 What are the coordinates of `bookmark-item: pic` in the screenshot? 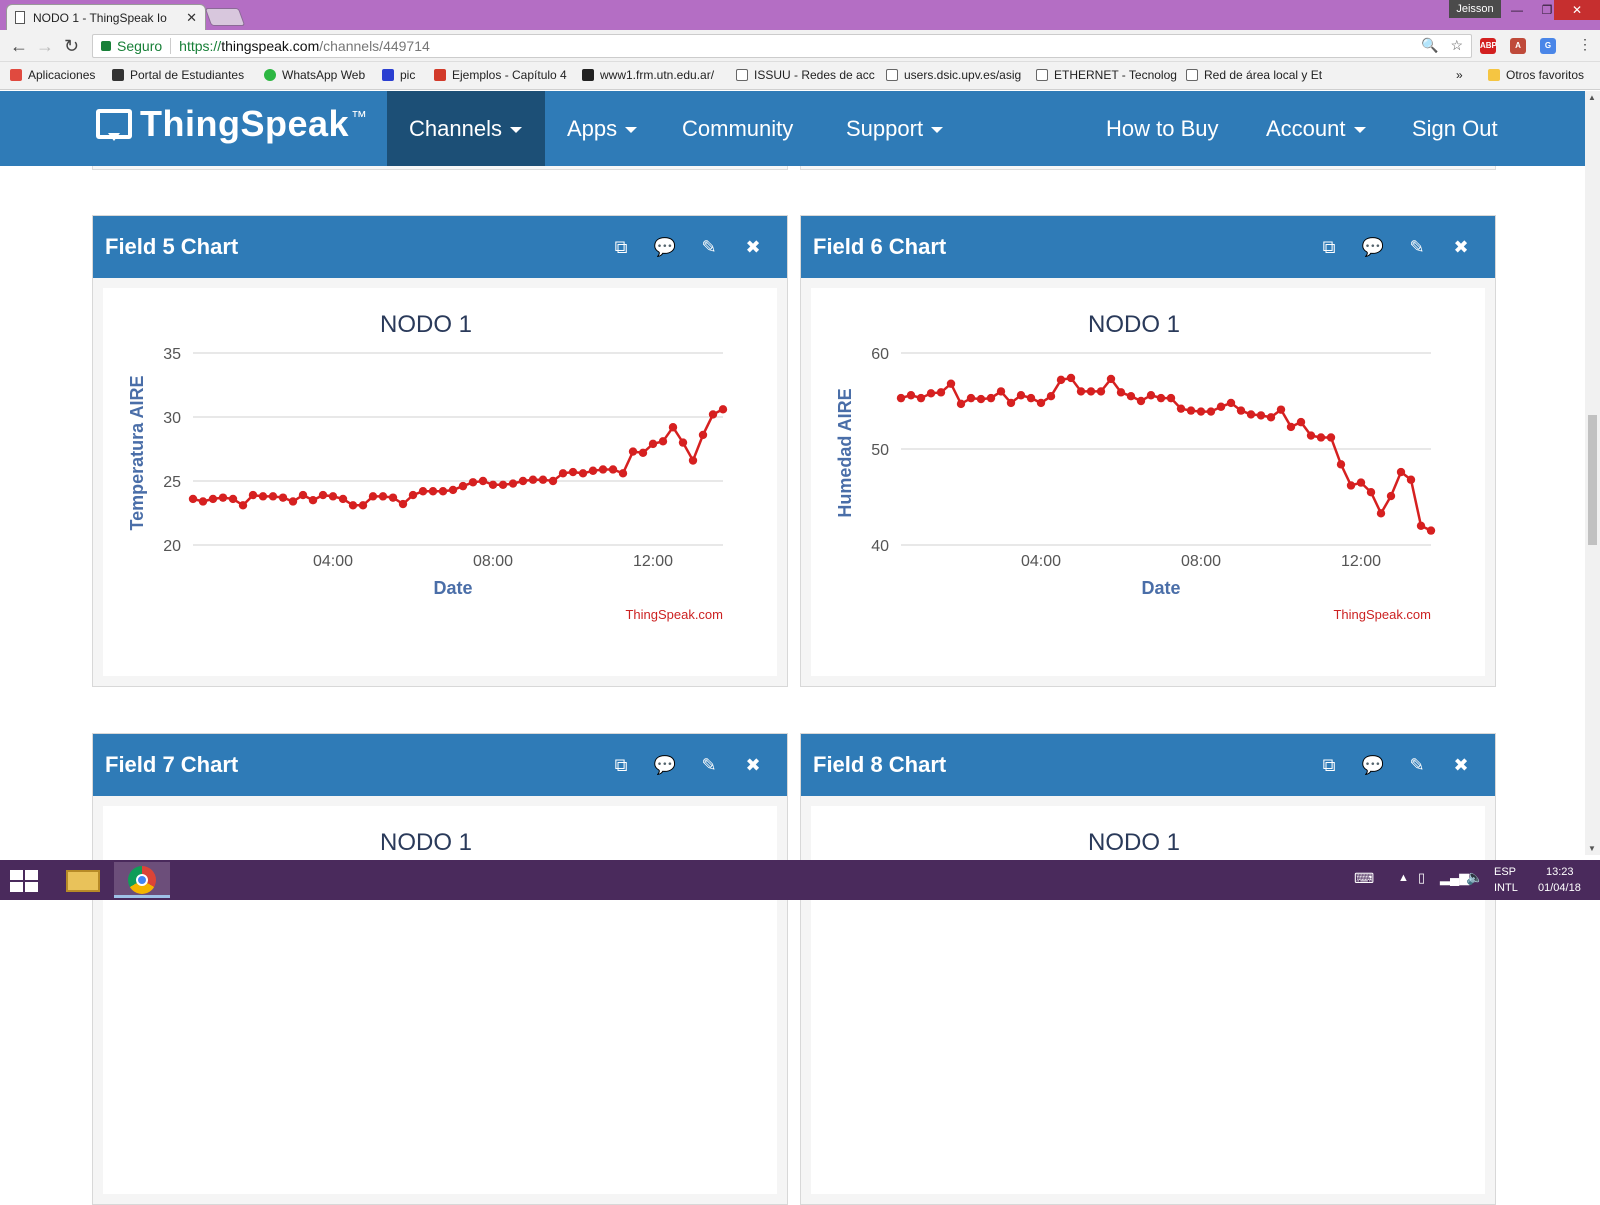 It's located at (398, 75).